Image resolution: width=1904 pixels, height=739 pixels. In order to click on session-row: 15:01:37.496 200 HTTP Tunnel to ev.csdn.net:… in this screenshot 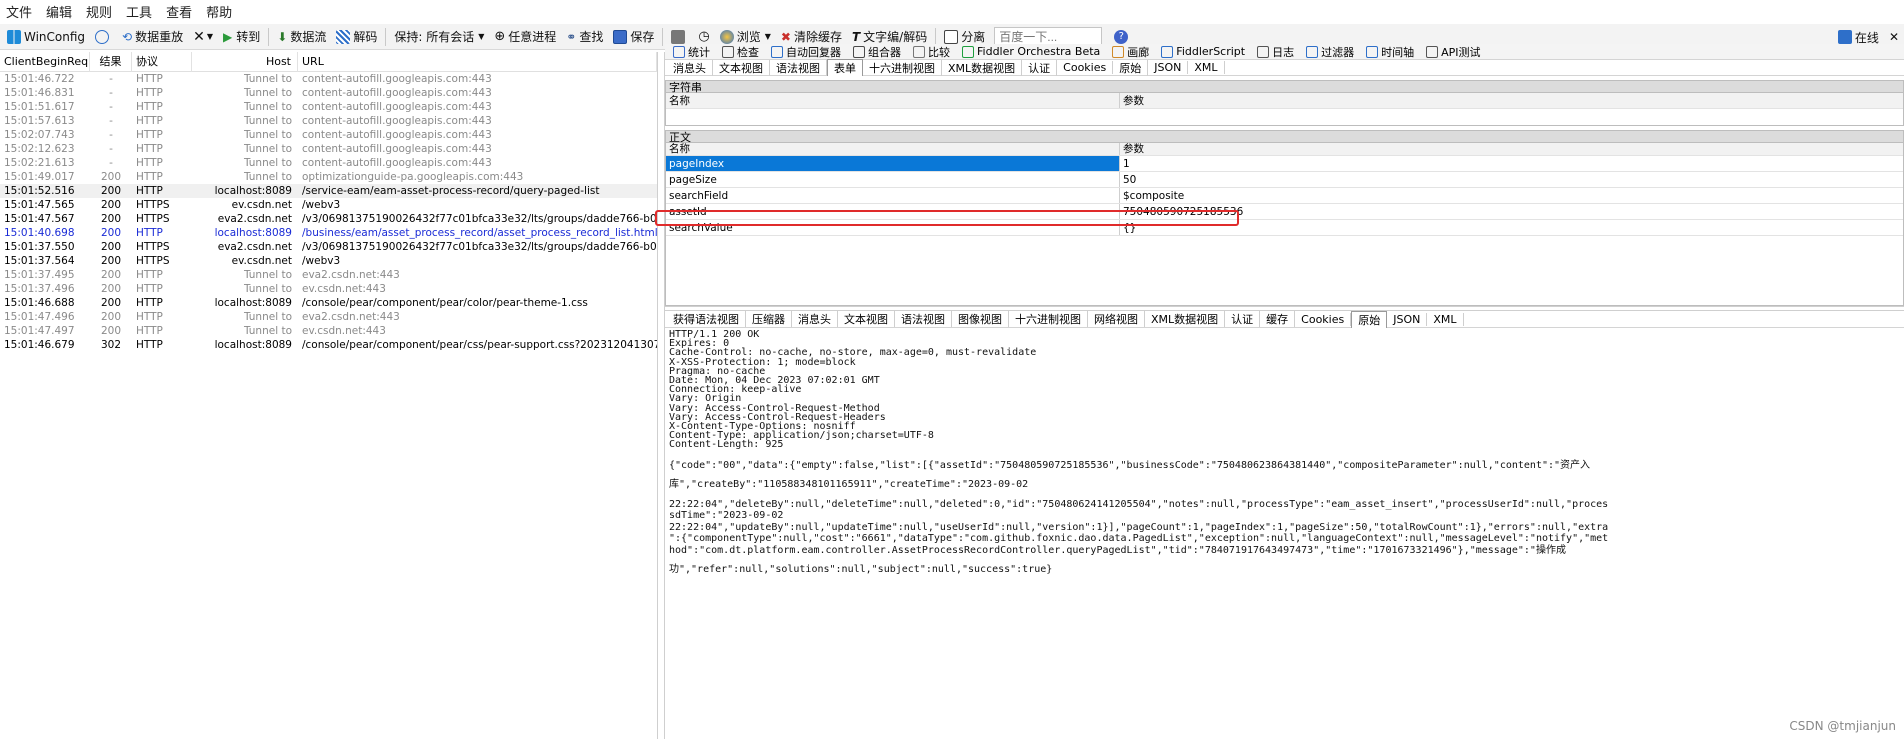, I will do `click(328, 289)`.